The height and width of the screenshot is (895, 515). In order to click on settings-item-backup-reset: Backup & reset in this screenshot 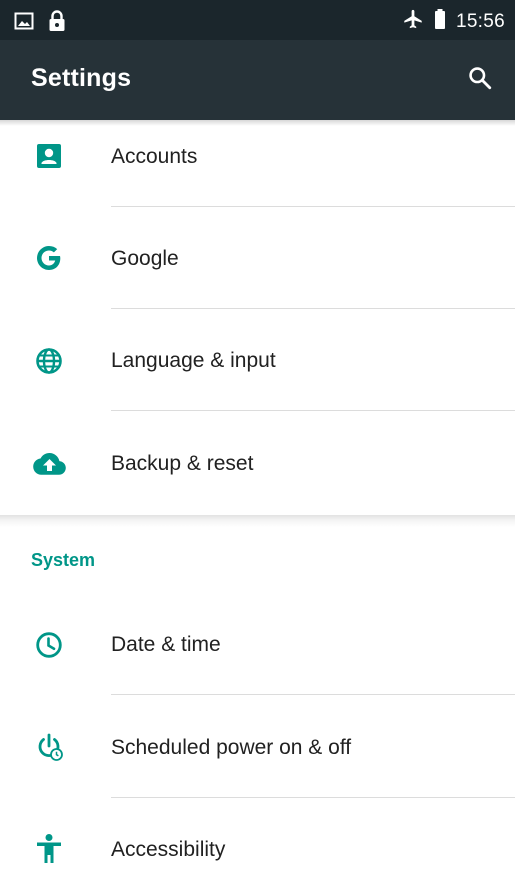, I will do `click(257, 463)`.